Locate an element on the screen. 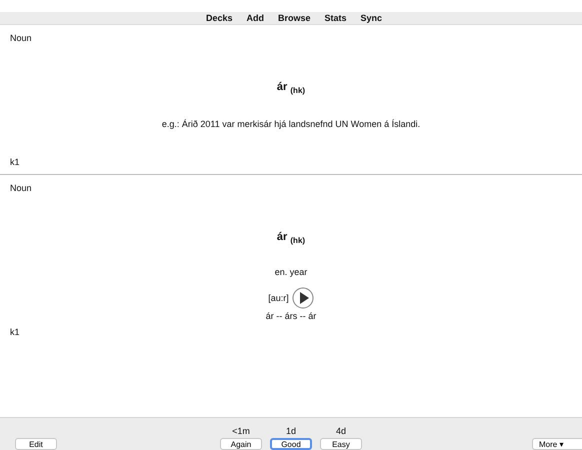 The height and width of the screenshot is (450, 582). menu-link: Browse is located at coordinates (294, 18).